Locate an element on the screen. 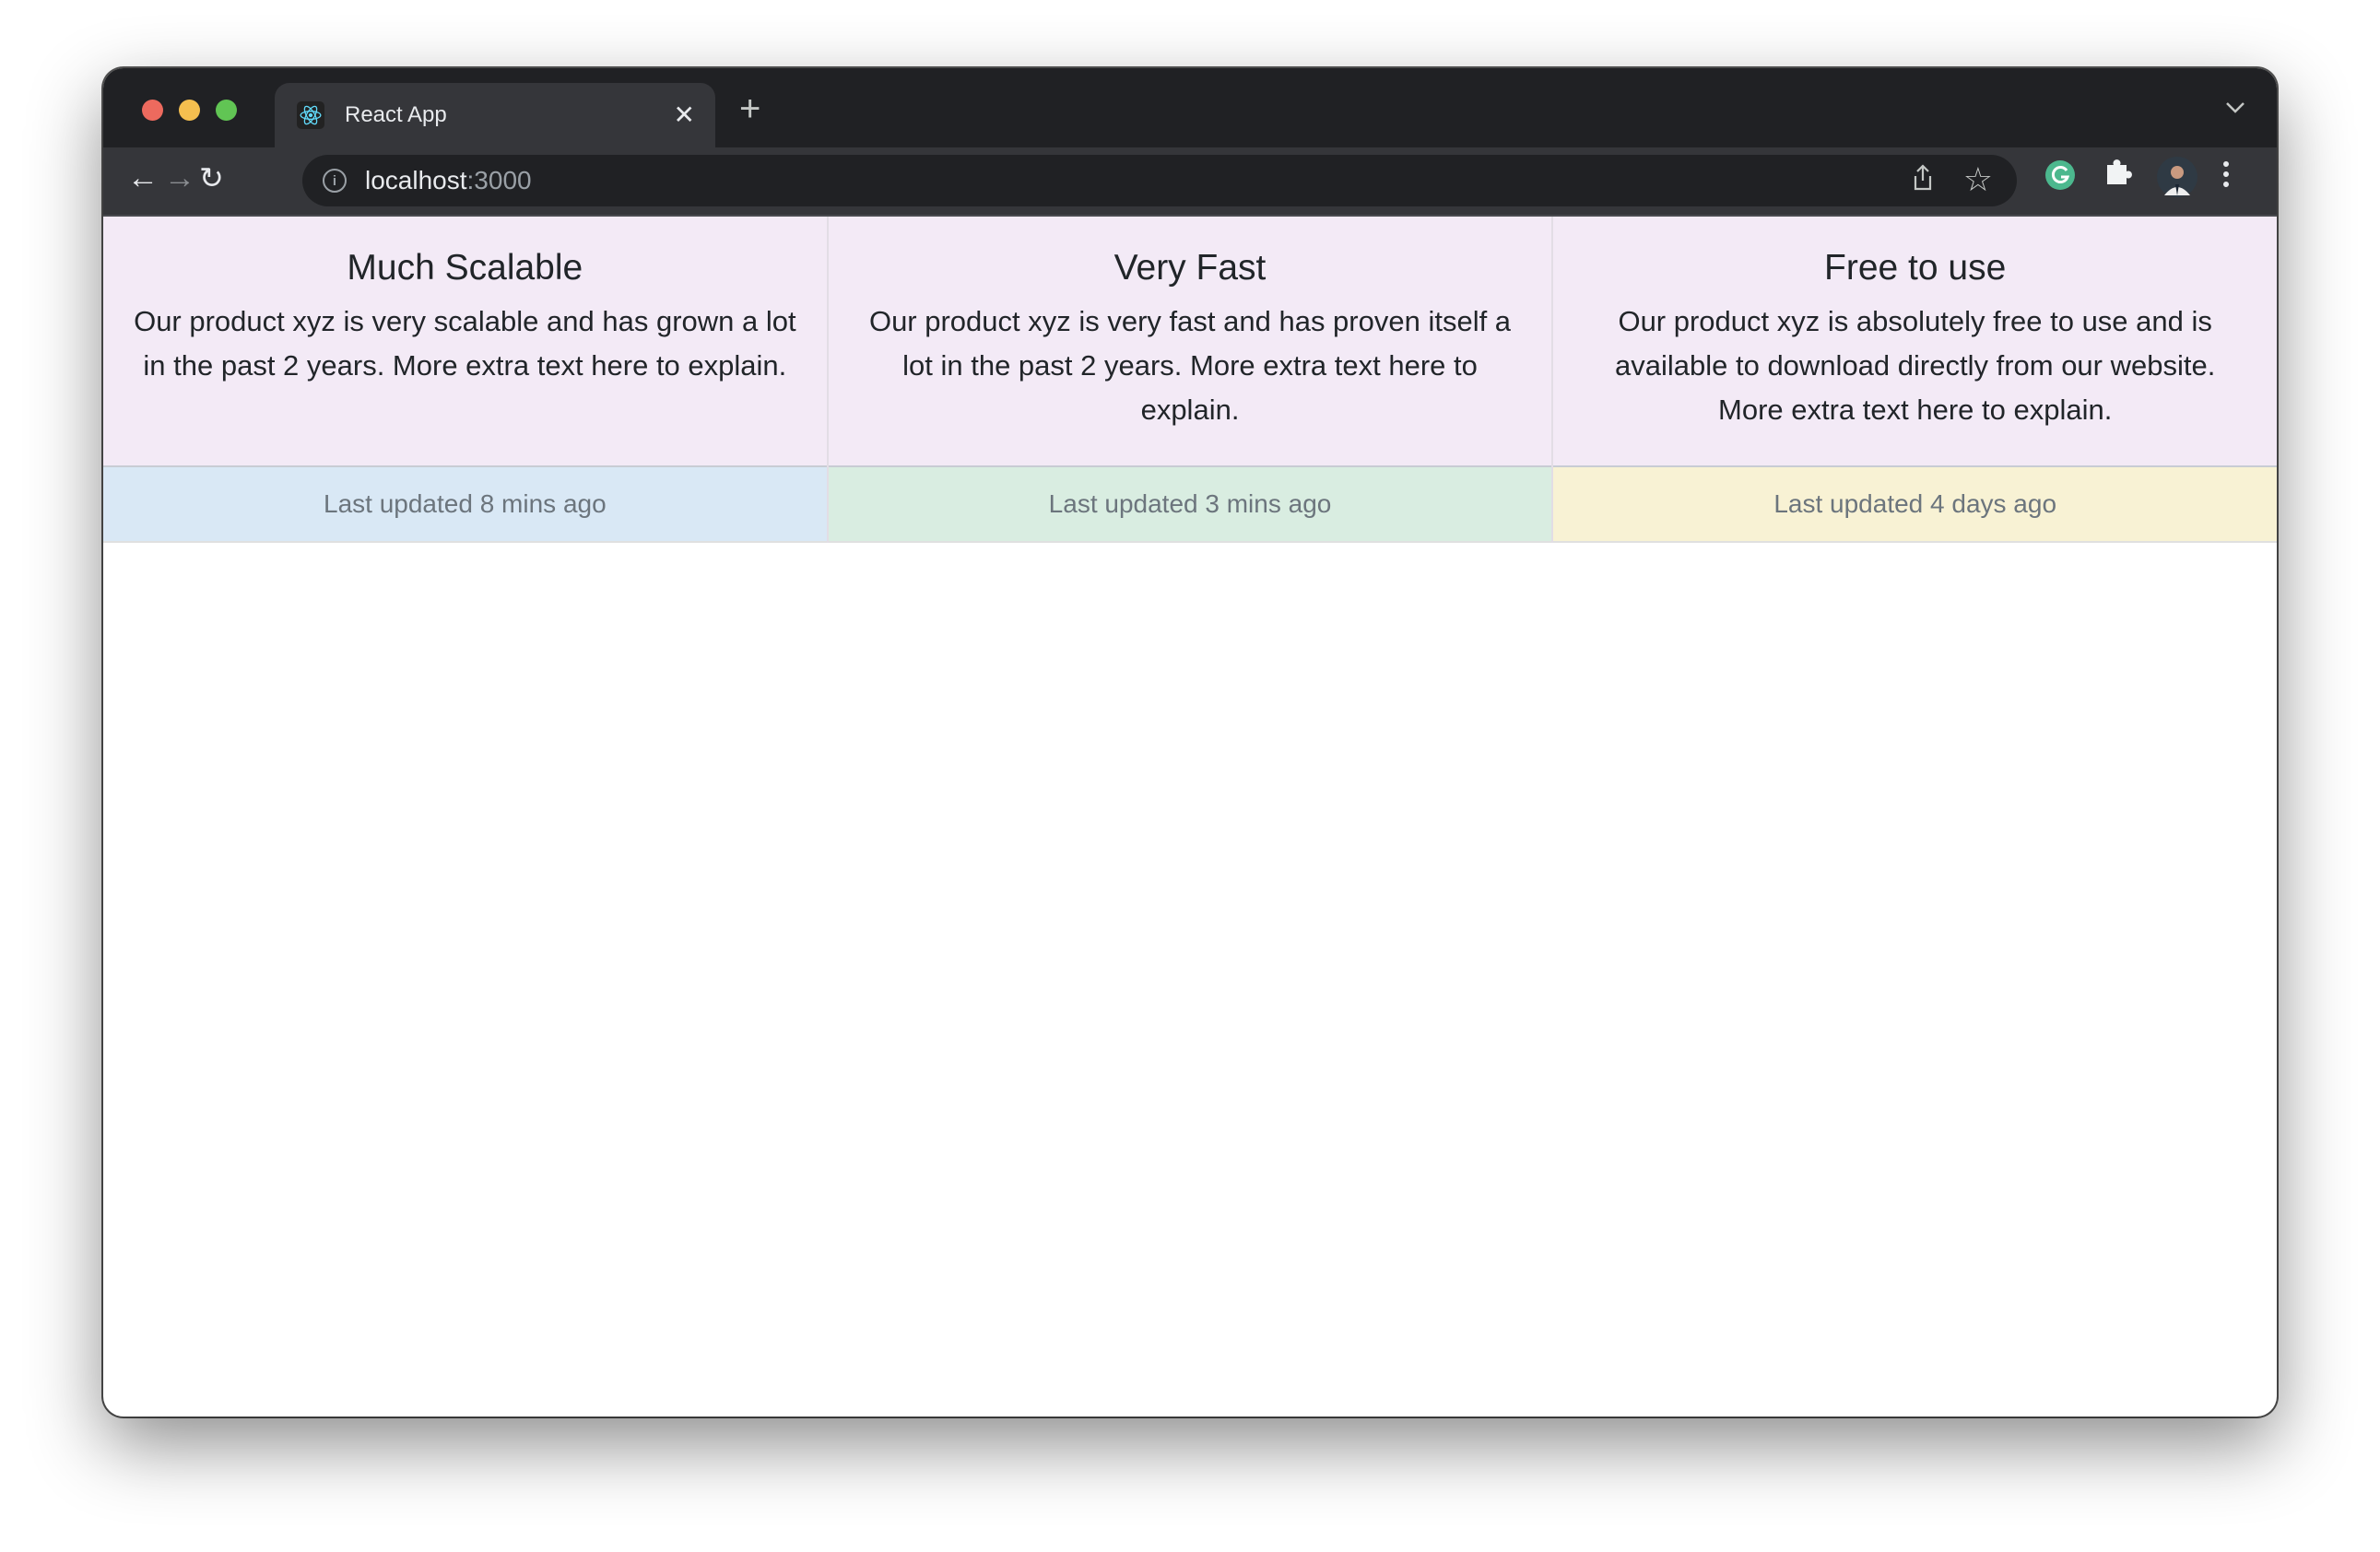  close-icon: ✕ is located at coordinates (684, 115).